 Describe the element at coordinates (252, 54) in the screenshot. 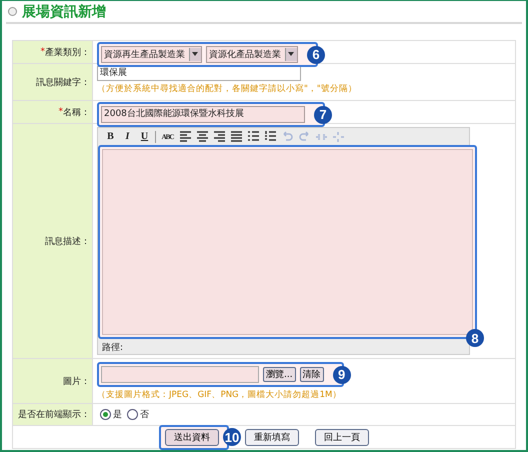

I see `dropdown: 資源化產品製造業` at that location.